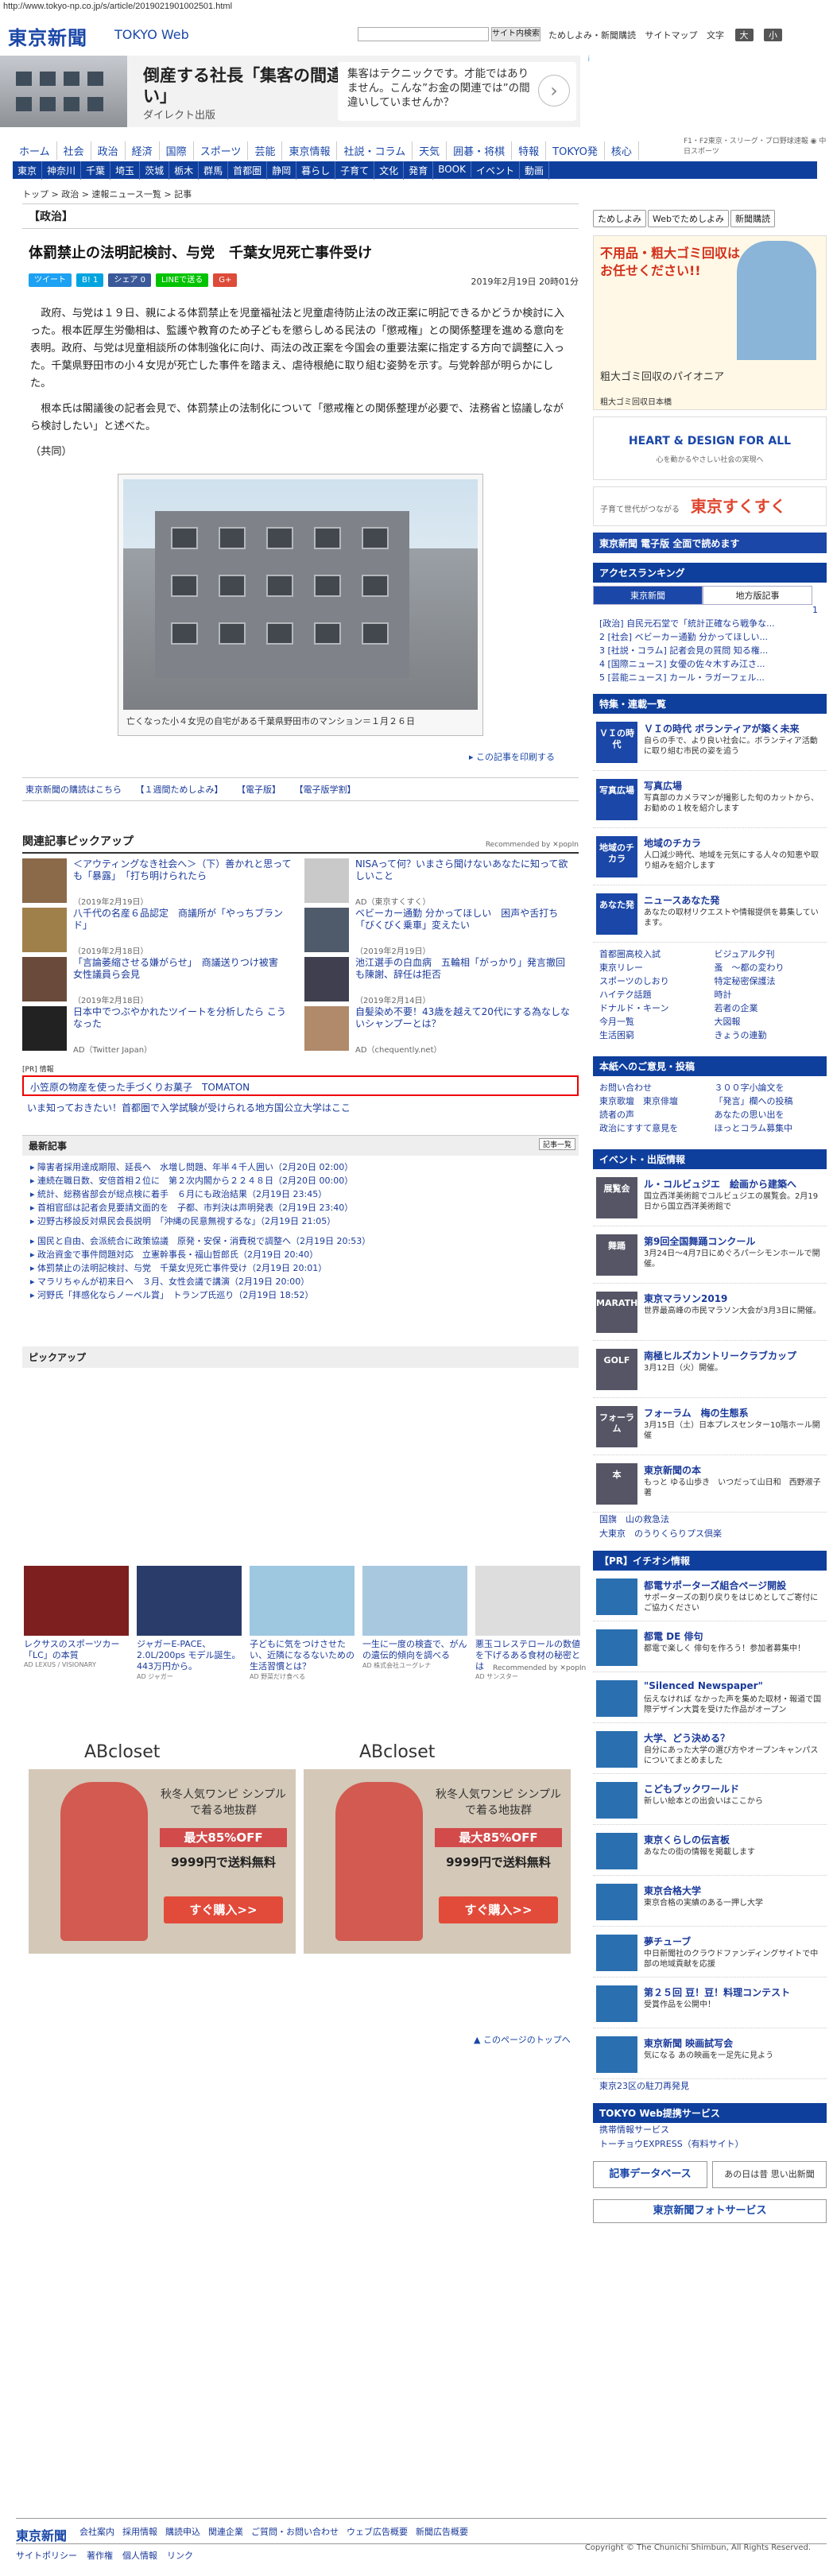 The image size is (833, 2576). What do you see at coordinates (652, 1022) in the screenshot?
I see `topic-link: 今月一覧` at bounding box center [652, 1022].